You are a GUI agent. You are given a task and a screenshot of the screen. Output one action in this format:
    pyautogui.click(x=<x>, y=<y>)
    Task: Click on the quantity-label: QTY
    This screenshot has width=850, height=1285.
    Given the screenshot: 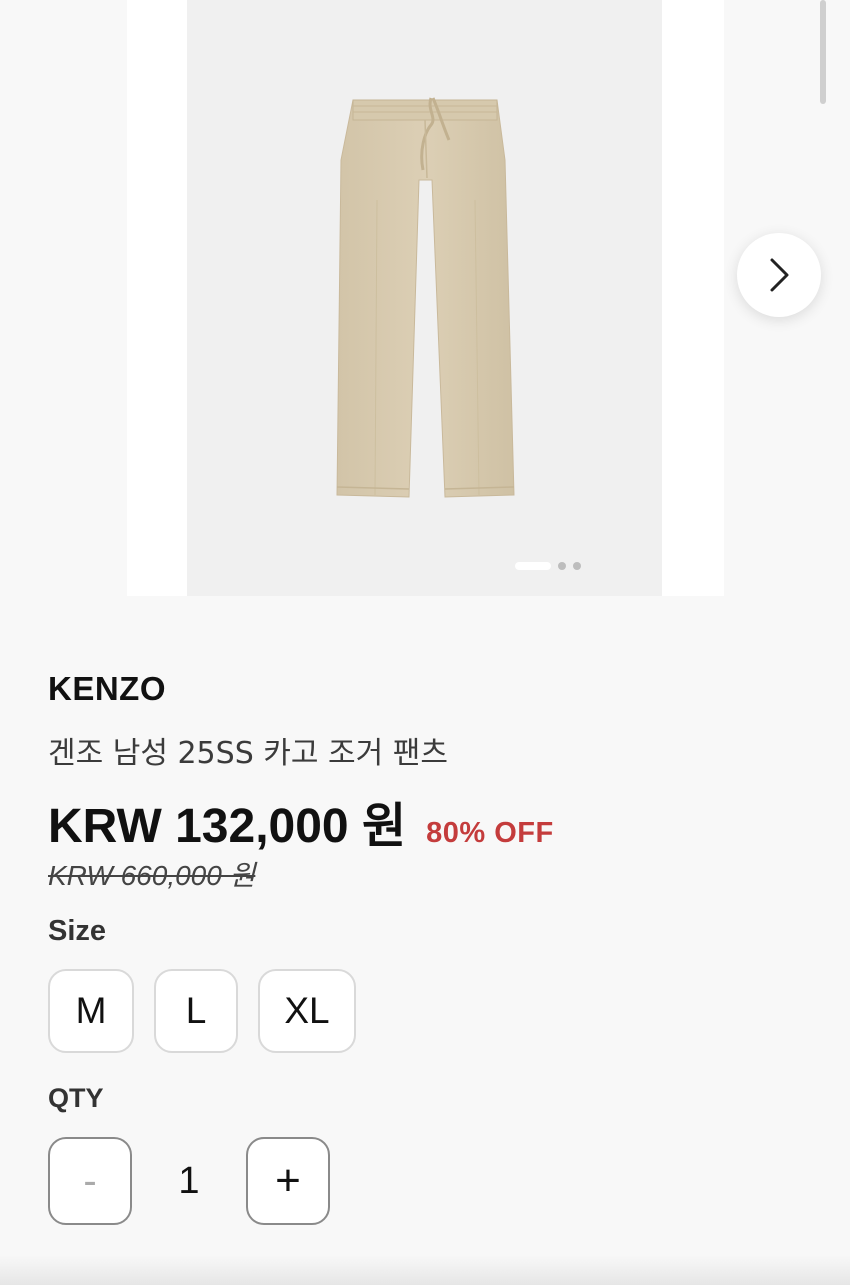 What is the action you would take?
    pyautogui.click(x=76, y=1098)
    